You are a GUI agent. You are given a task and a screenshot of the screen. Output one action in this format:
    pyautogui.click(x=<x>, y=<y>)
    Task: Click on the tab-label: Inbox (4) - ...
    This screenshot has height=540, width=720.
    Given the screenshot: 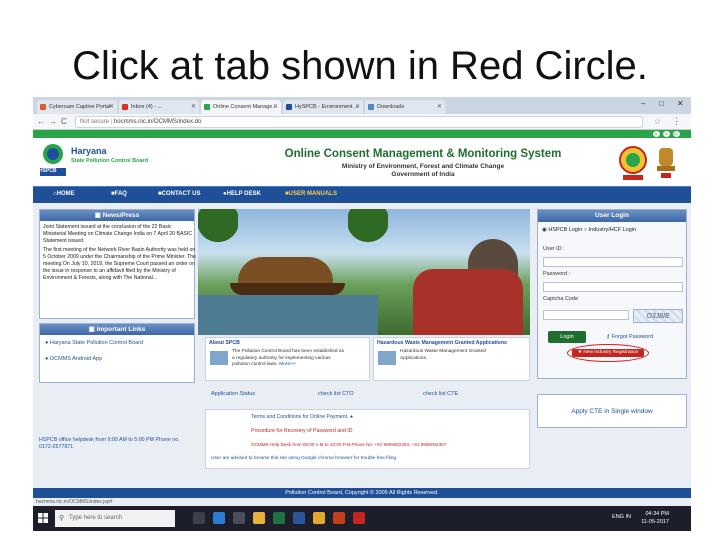 What is the action you would take?
    pyautogui.click(x=147, y=107)
    